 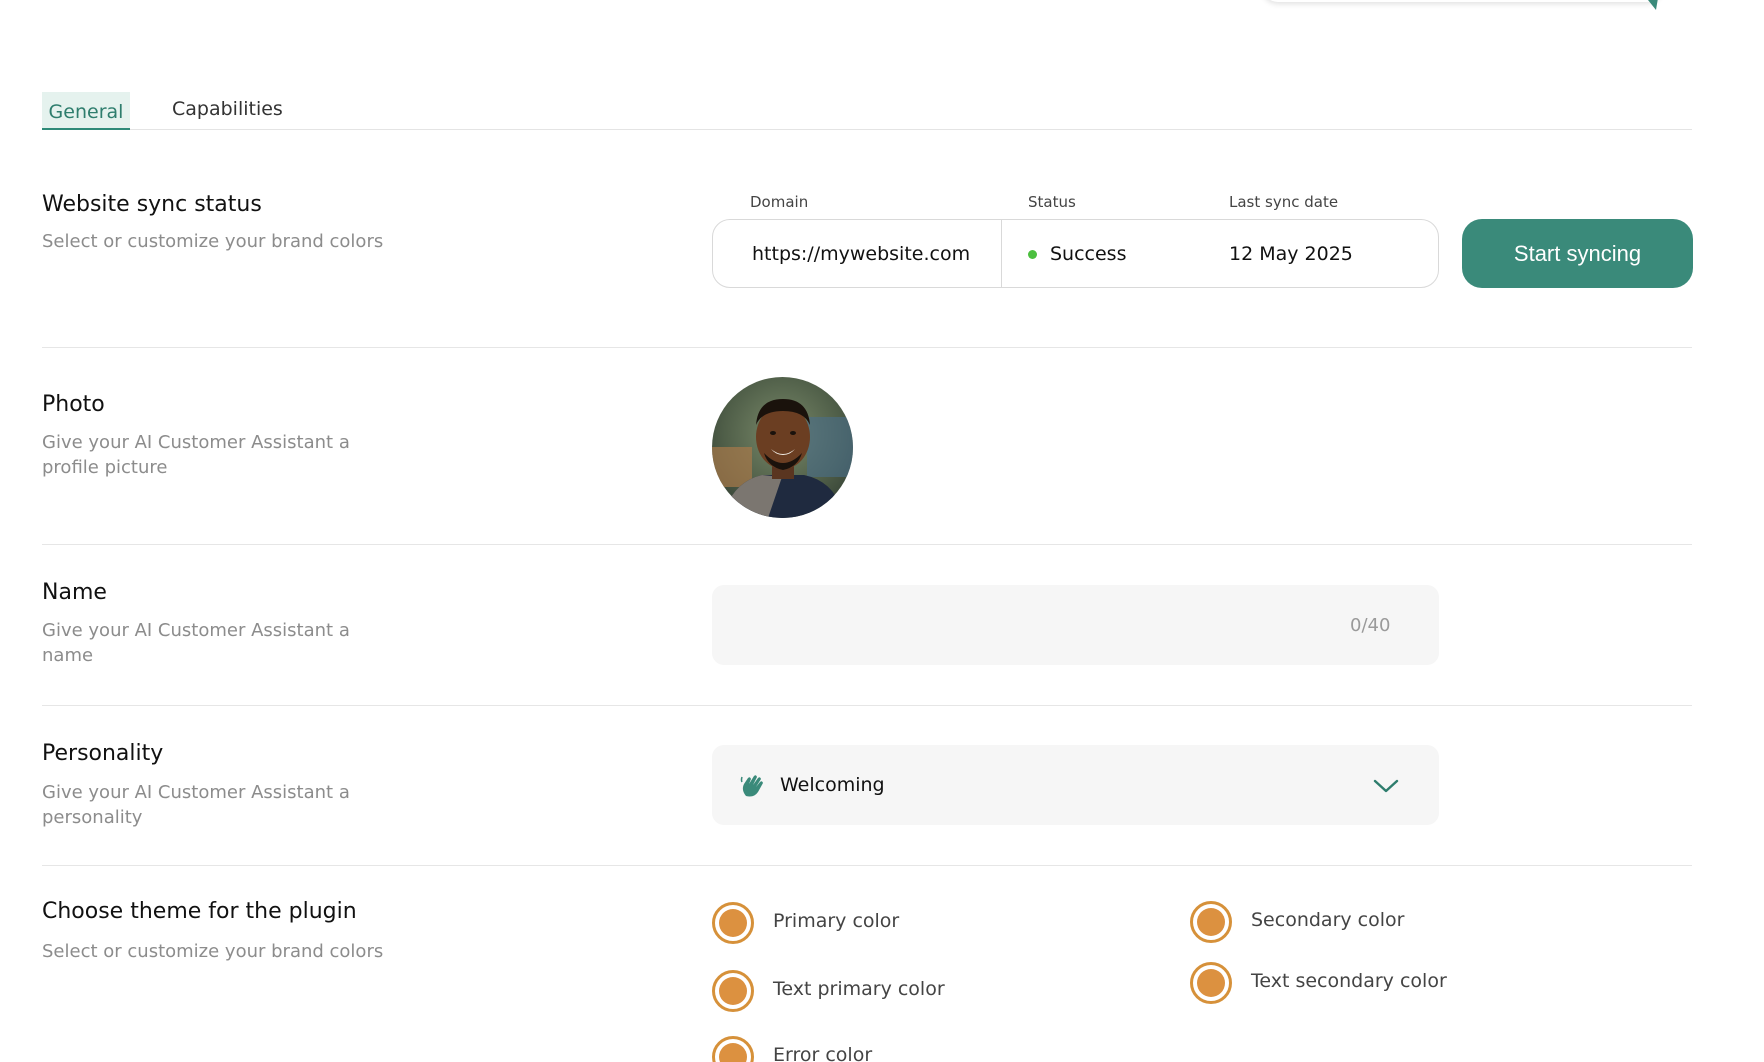 What do you see at coordinates (103, 753) in the screenshot?
I see `personality-section-title: Personality` at bounding box center [103, 753].